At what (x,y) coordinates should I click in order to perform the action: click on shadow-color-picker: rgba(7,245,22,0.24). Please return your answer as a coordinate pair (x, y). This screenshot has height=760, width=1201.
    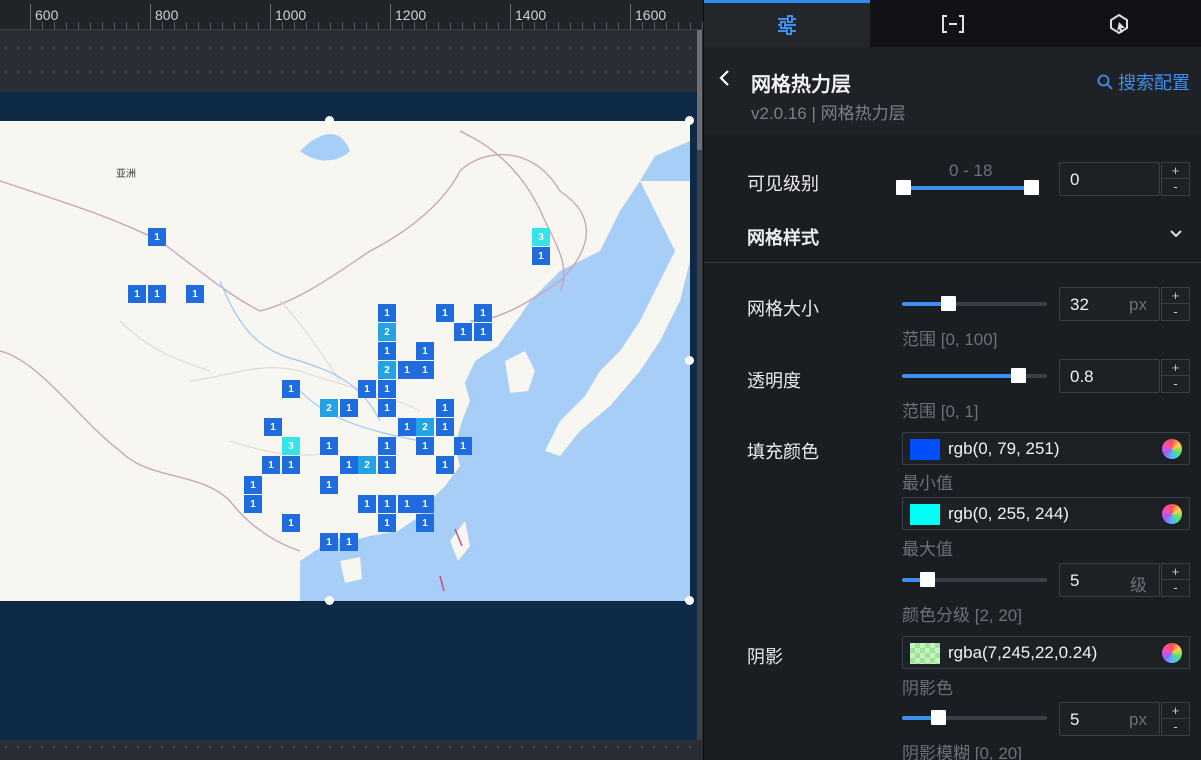
    Looking at the image, I should click on (1046, 652).